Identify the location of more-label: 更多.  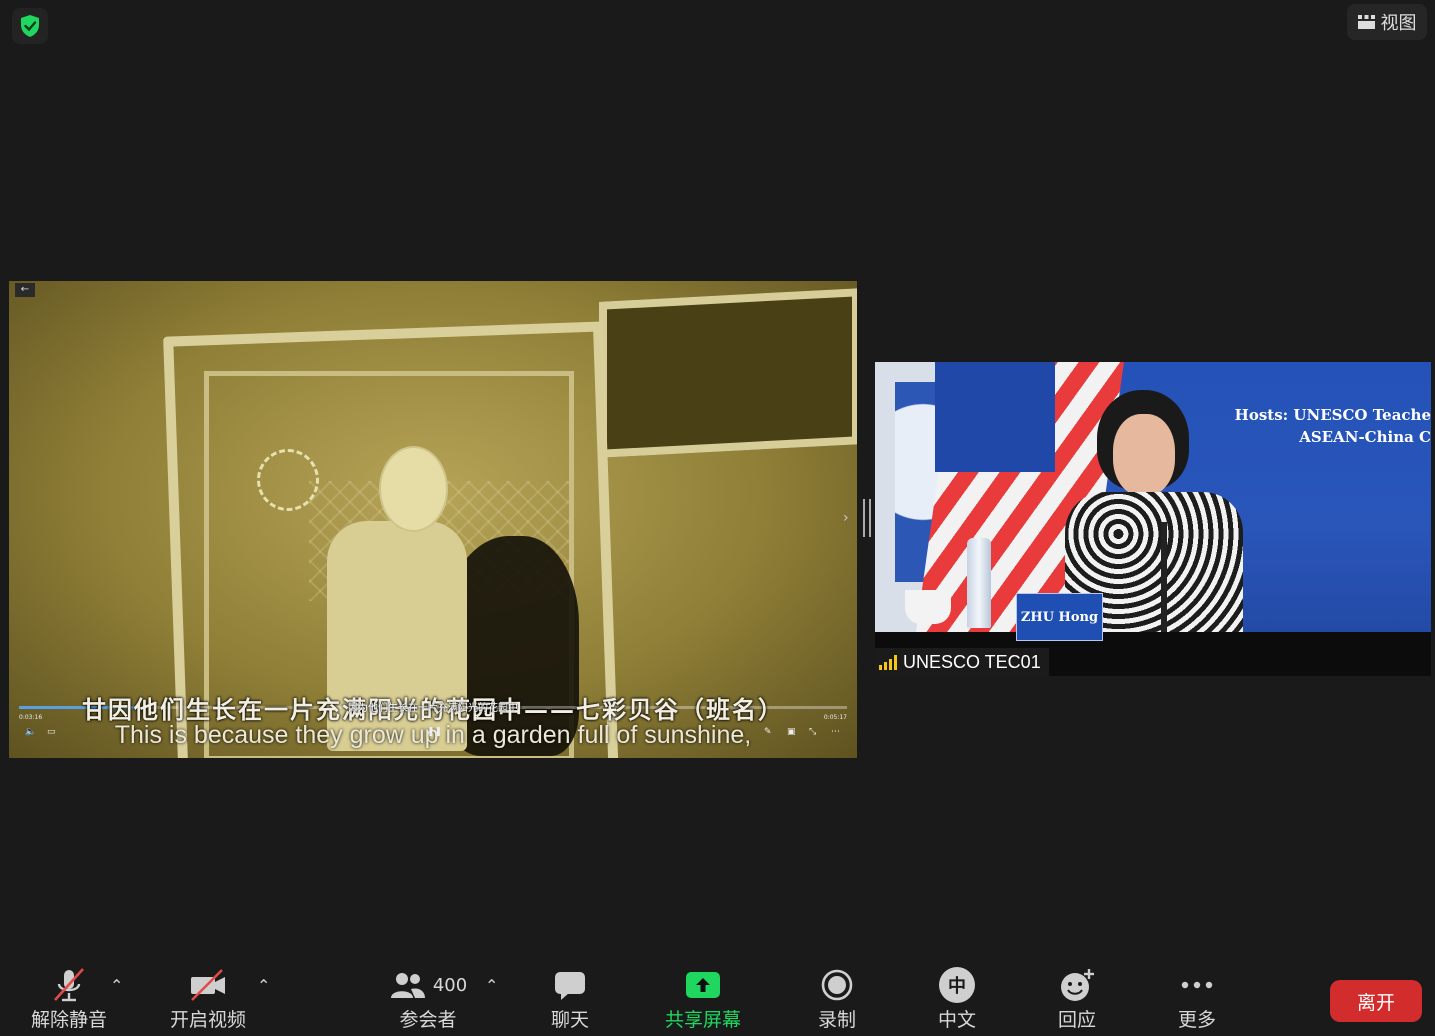
(1196, 1020).